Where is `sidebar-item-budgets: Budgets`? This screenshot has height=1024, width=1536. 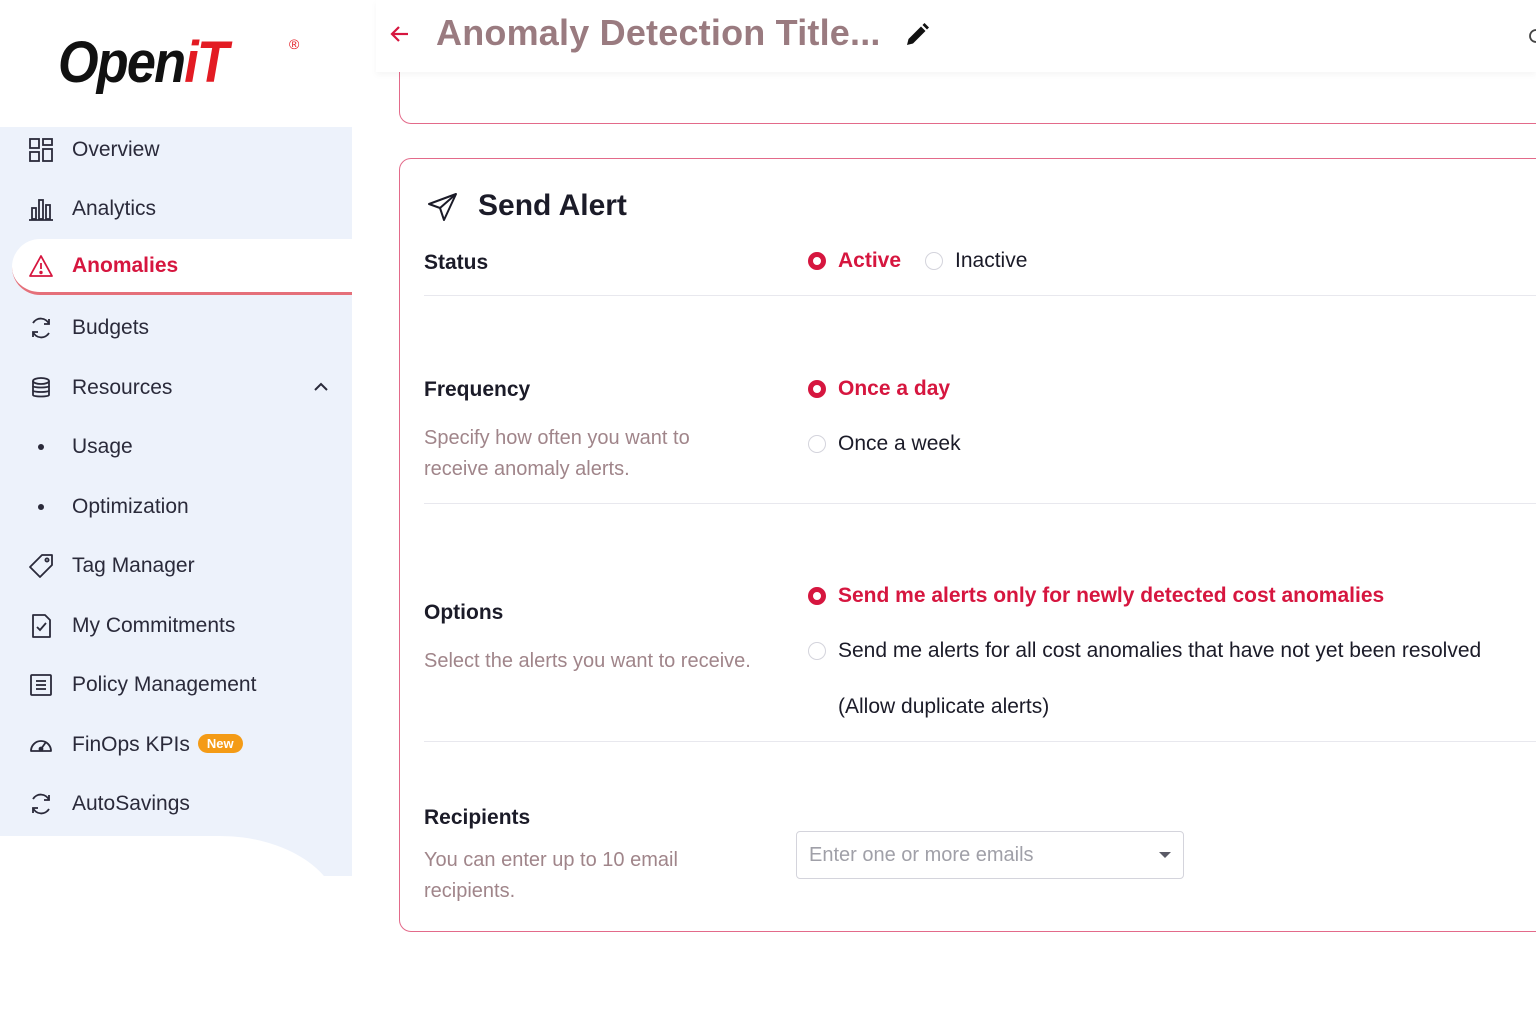
sidebar-item-budgets: Budgets is located at coordinates (176, 328).